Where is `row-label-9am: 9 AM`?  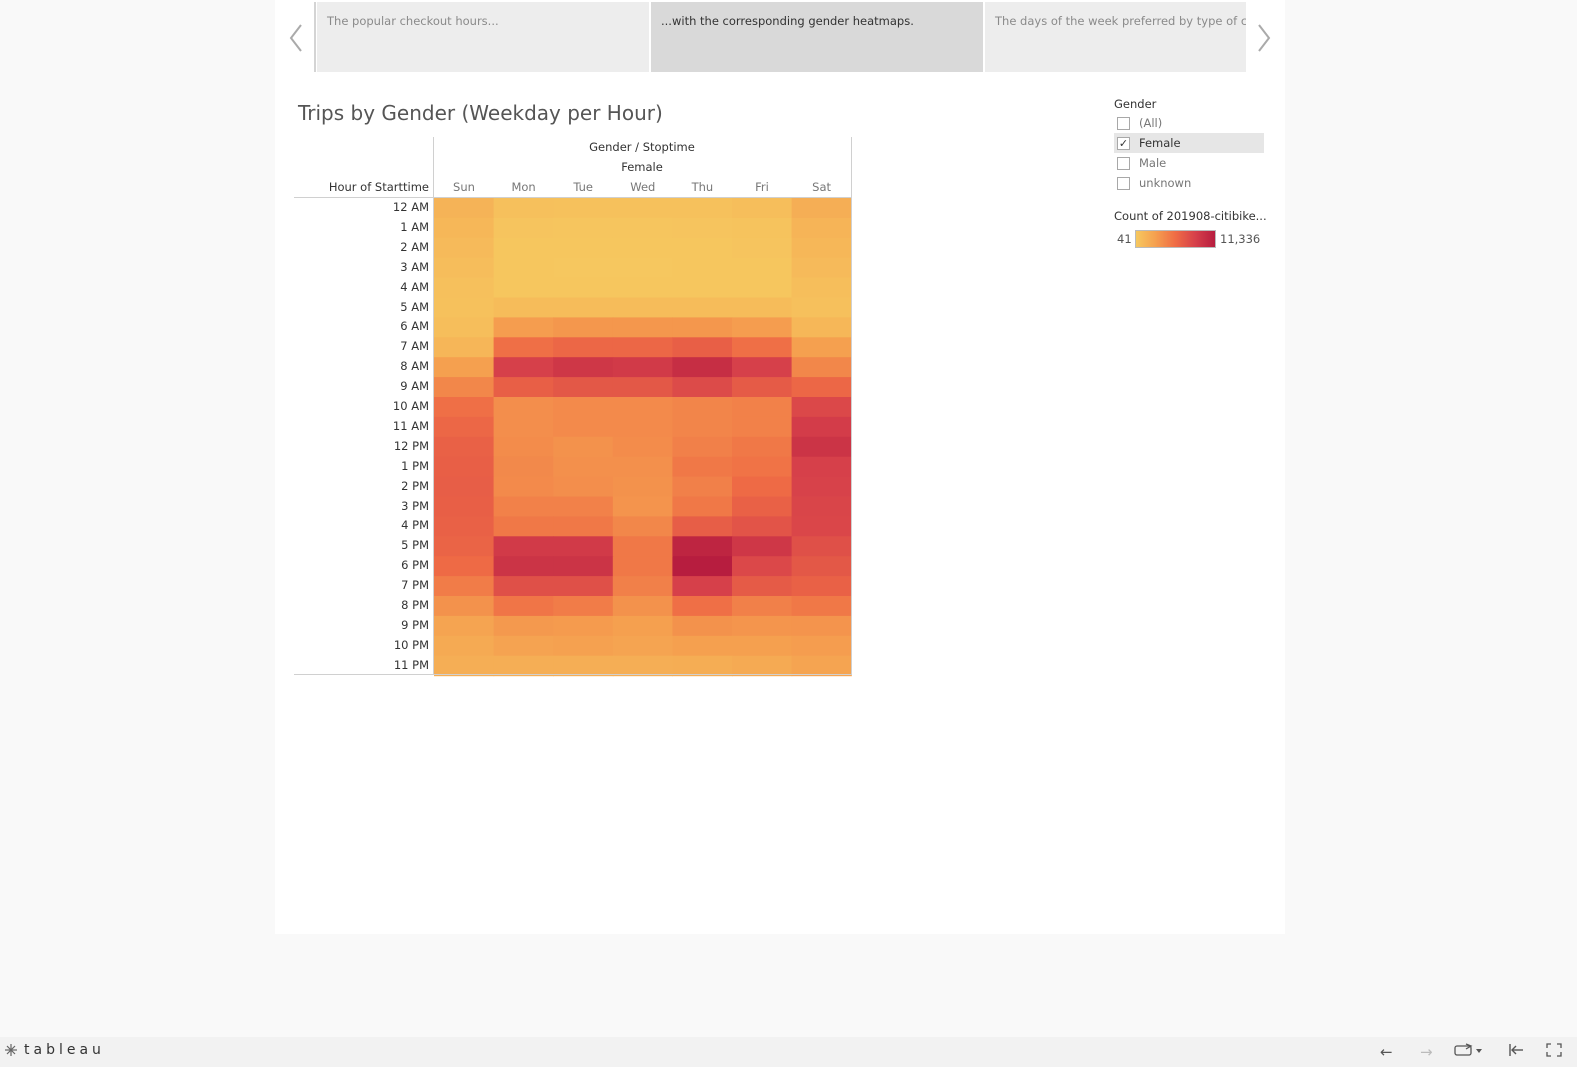 row-label-9am: 9 AM is located at coordinates (414, 386).